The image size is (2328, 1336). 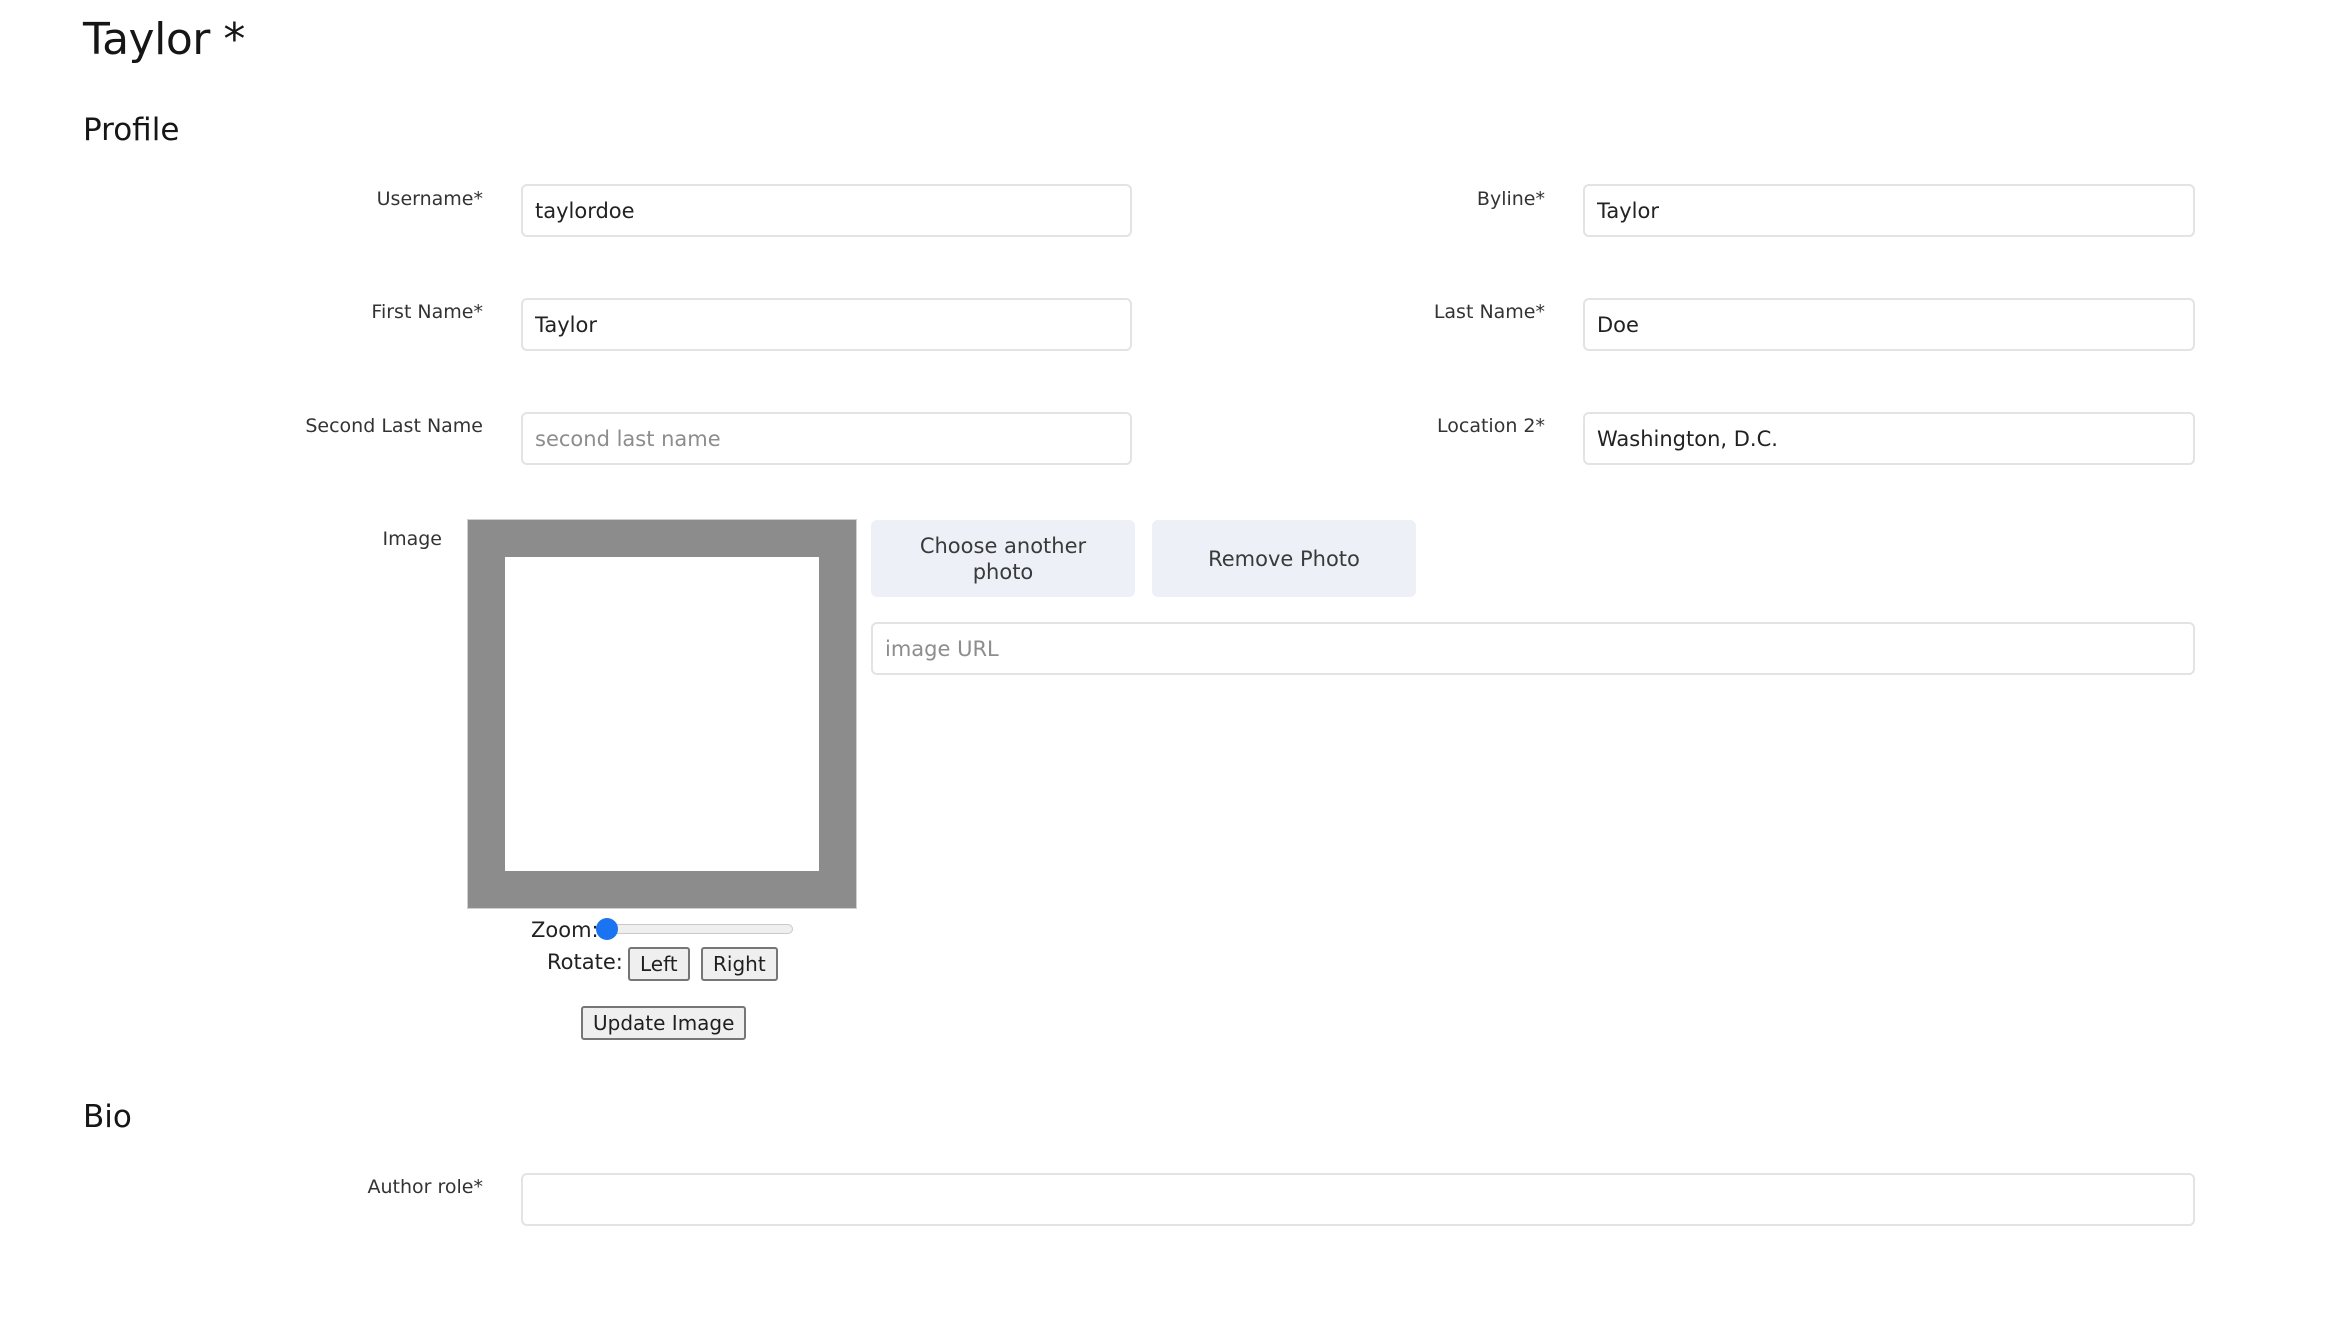 What do you see at coordinates (107, 1117) in the screenshot?
I see `bio-section-title: Bio` at bounding box center [107, 1117].